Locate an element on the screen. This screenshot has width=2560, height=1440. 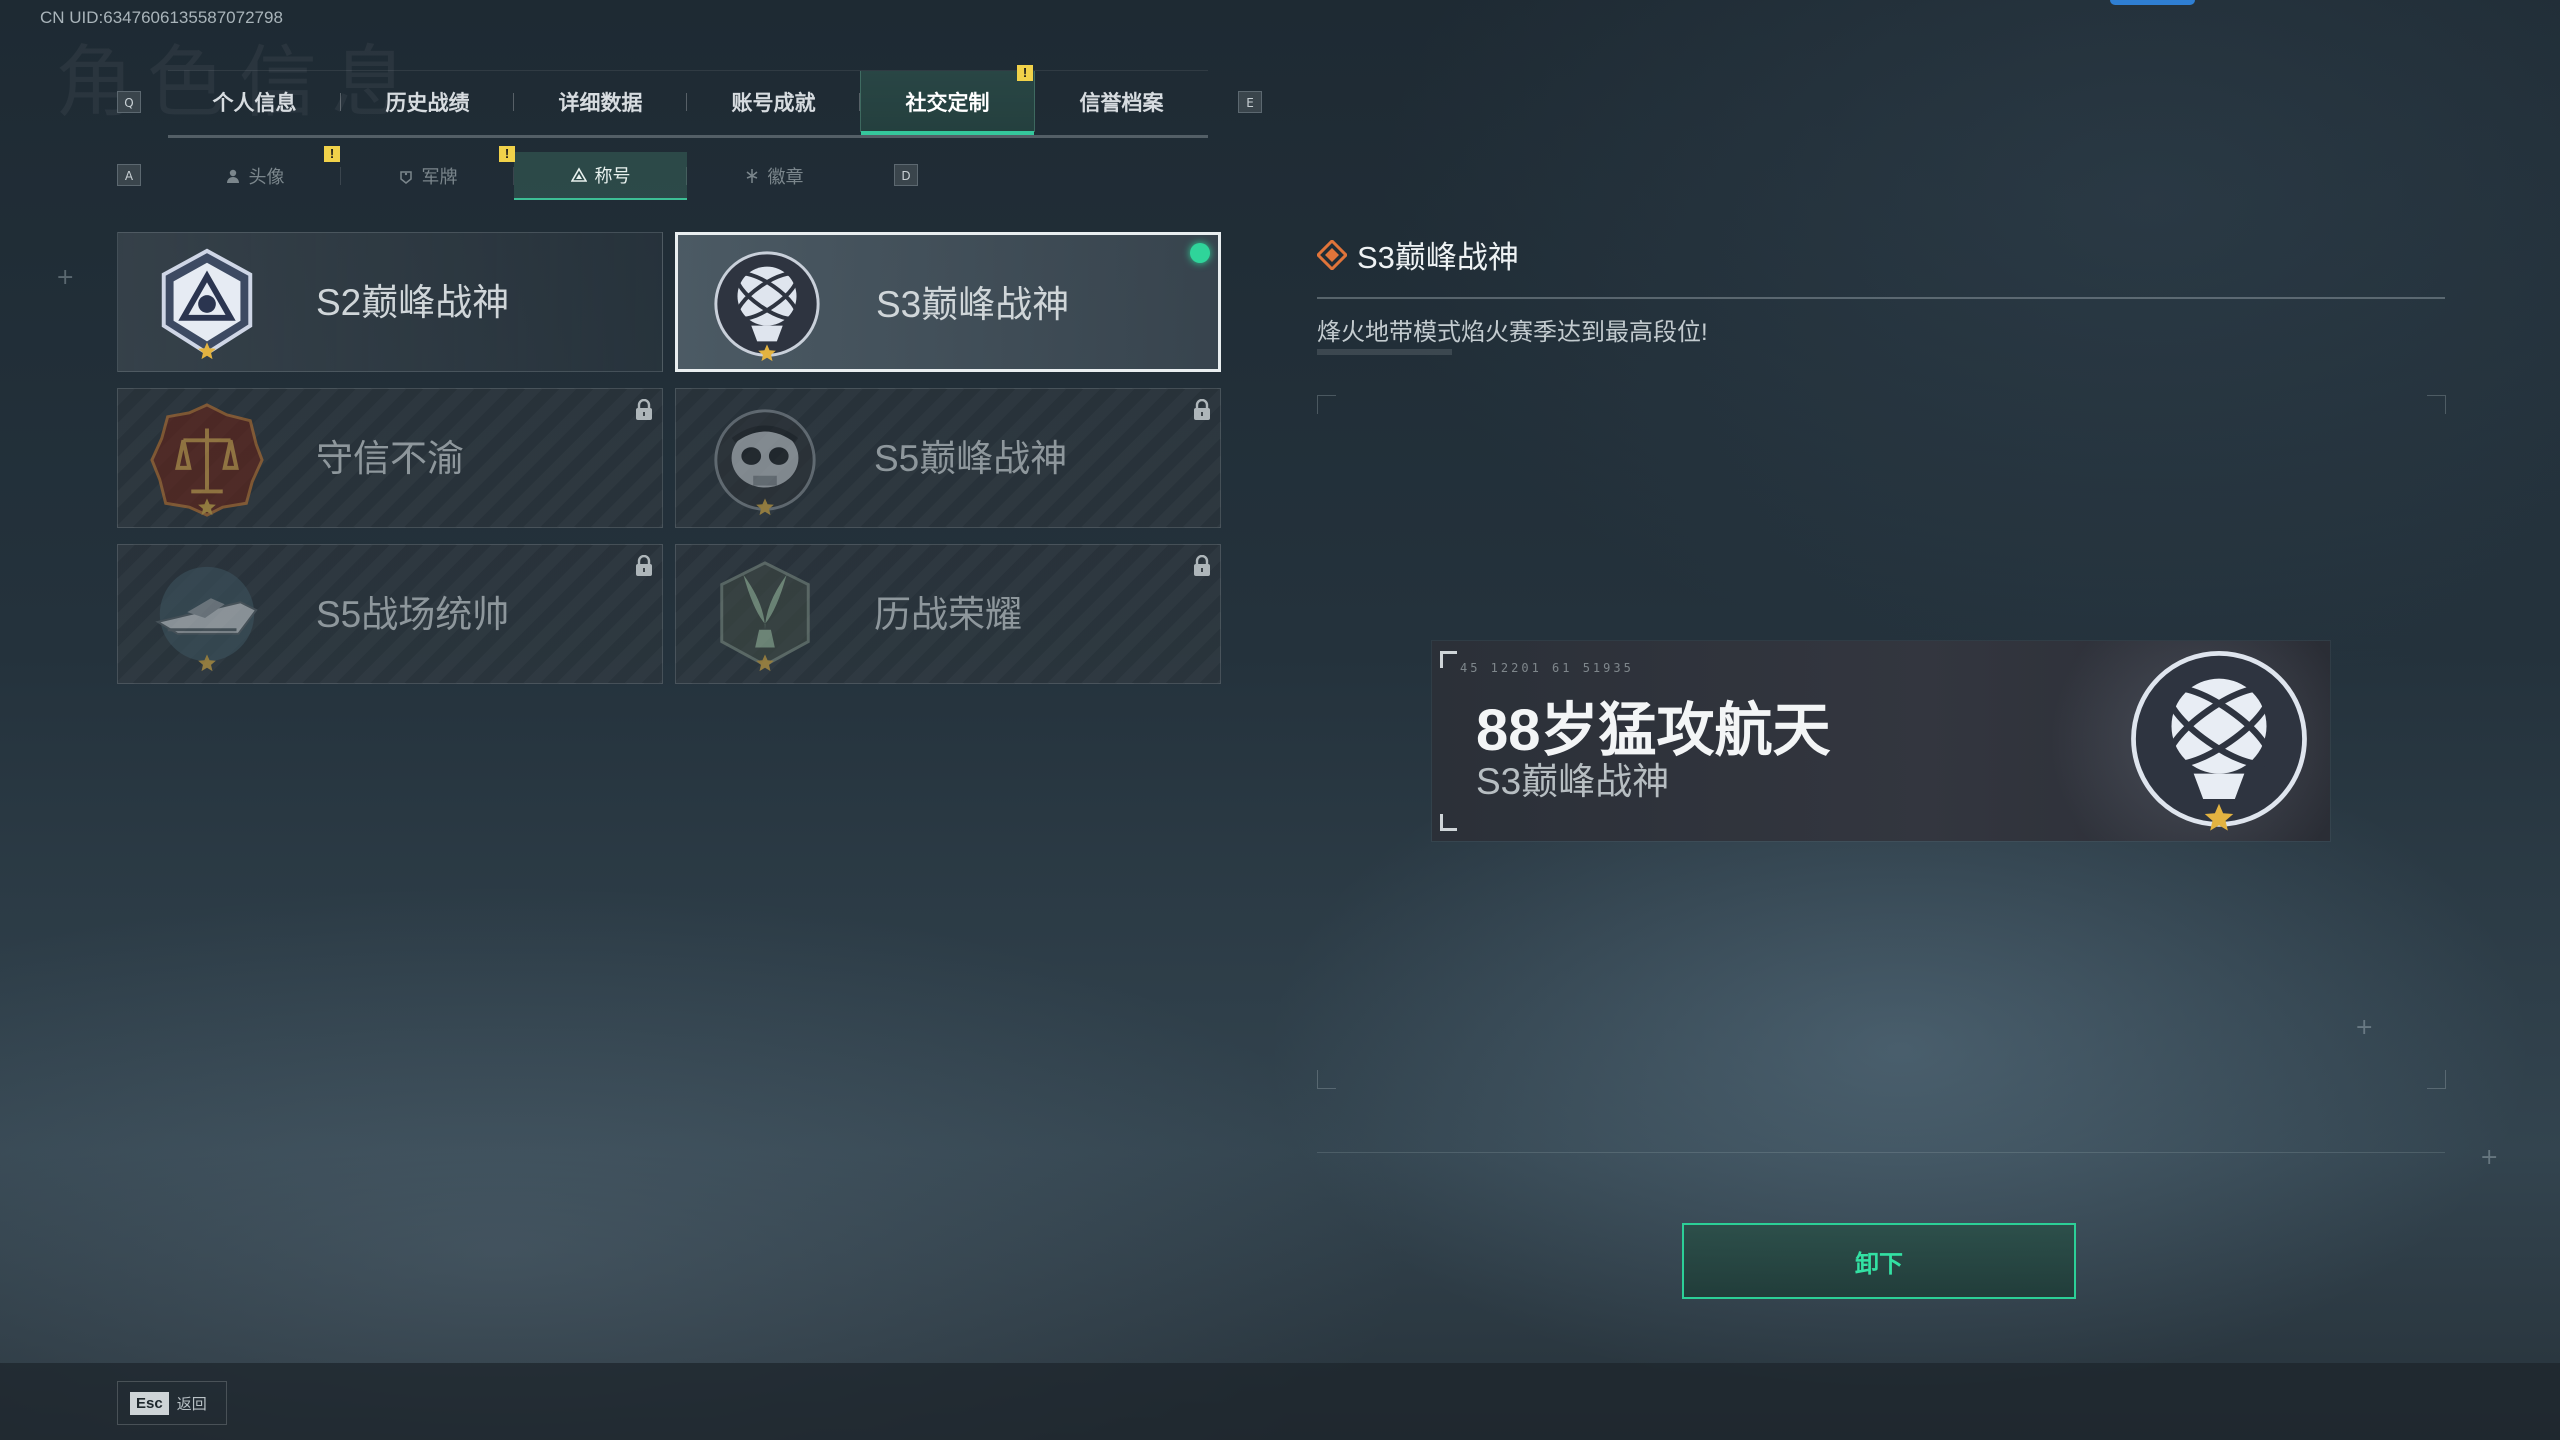
subtab-label: 称号 is located at coordinates (612, 176).